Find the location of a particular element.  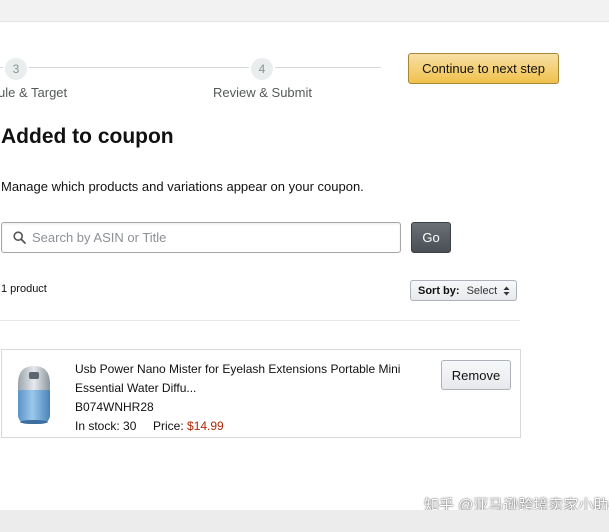

search-box is located at coordinates (201, 237).